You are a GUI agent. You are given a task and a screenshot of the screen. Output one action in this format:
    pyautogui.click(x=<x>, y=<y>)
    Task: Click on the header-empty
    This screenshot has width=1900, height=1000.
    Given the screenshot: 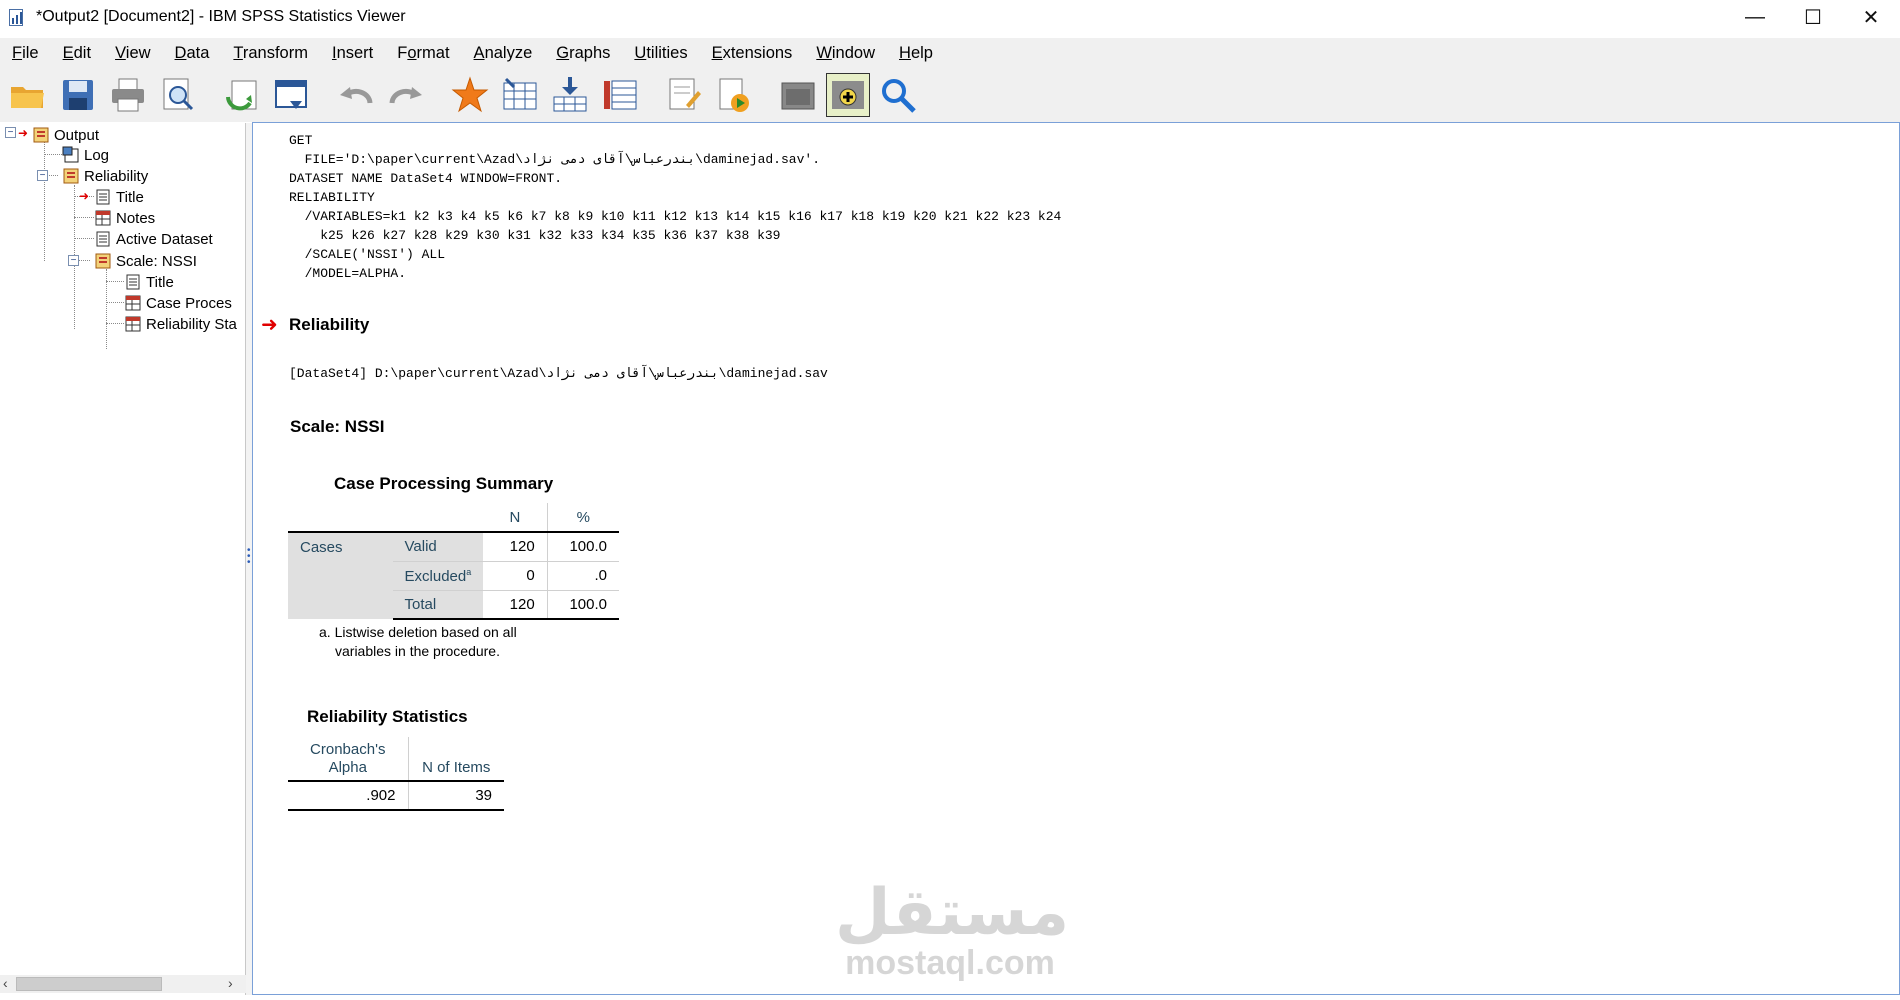 What is the action you would take?
    pyautogui.click(x=340, y=517)
    